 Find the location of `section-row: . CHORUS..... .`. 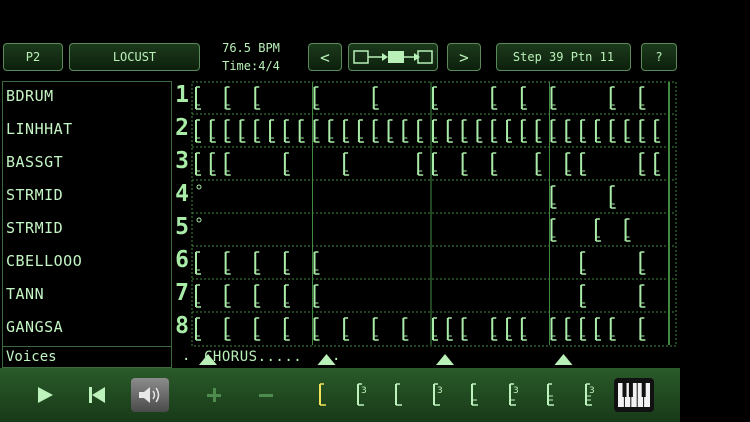

section-row: . CHORUS..... . is located at coordinates (428, 358).